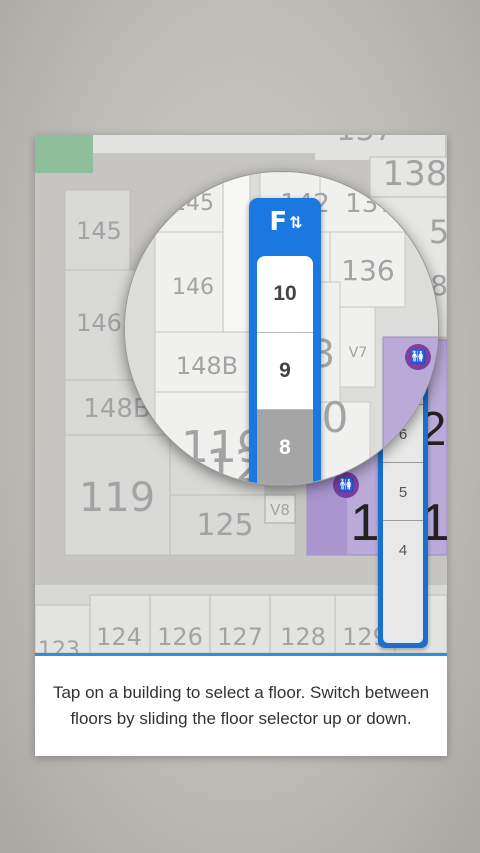  What do you see at coordinates (119, 637) in the screenshot?
I see `room-124: 124` at bounding box center [119, 637].